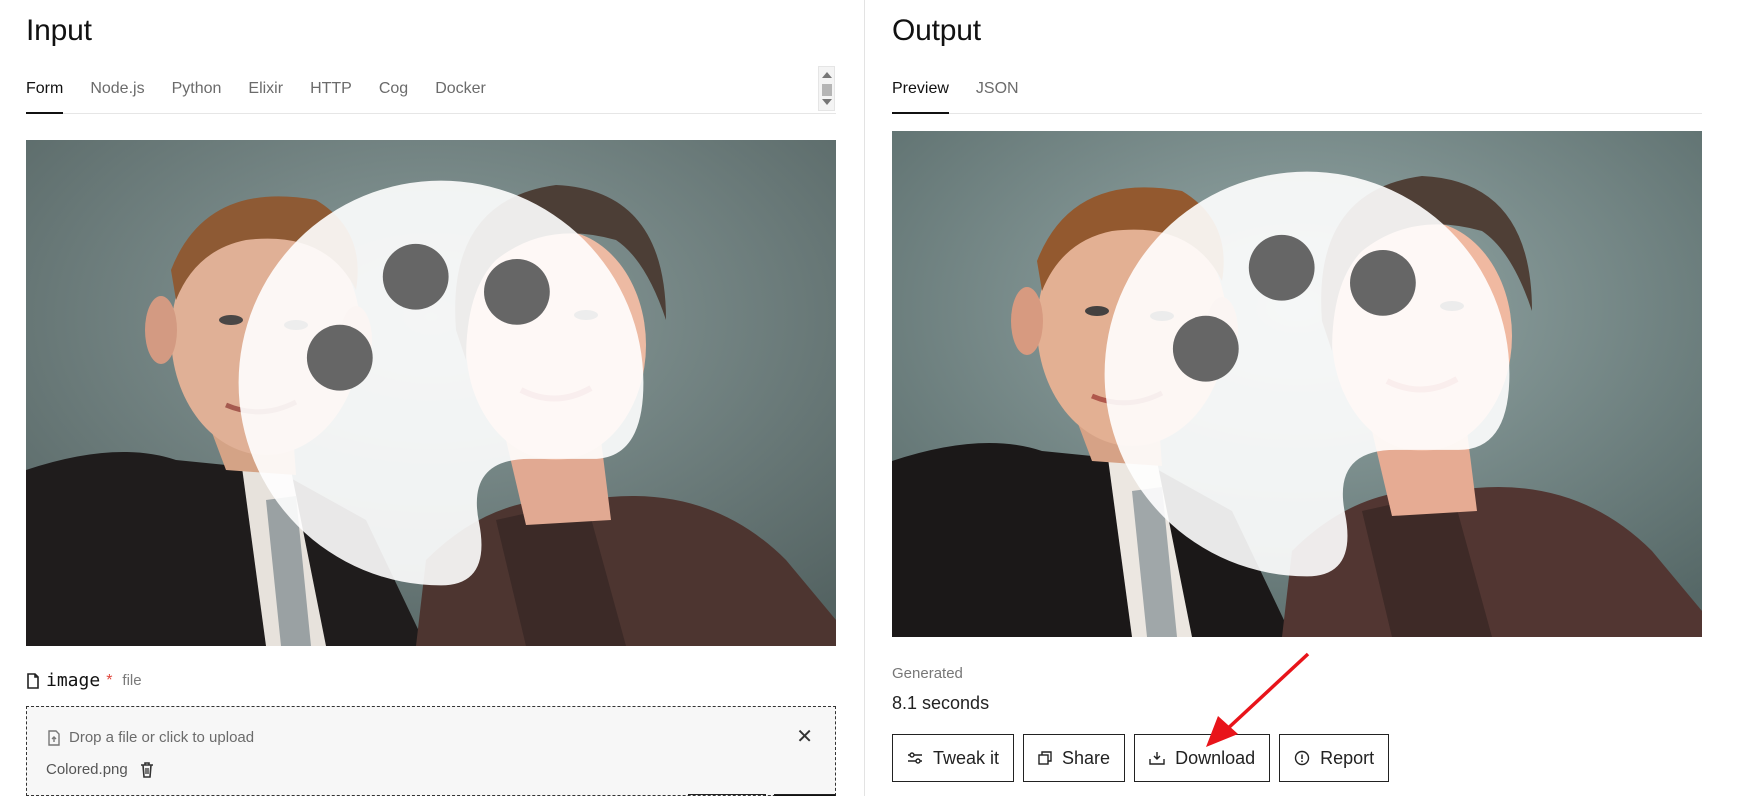 The width and height of the screenshot is (1744, 796). What do you see at coordinates (804, 737) in the screenshot?
I see `close-icon: ✕` at bounding box center [804, 737].